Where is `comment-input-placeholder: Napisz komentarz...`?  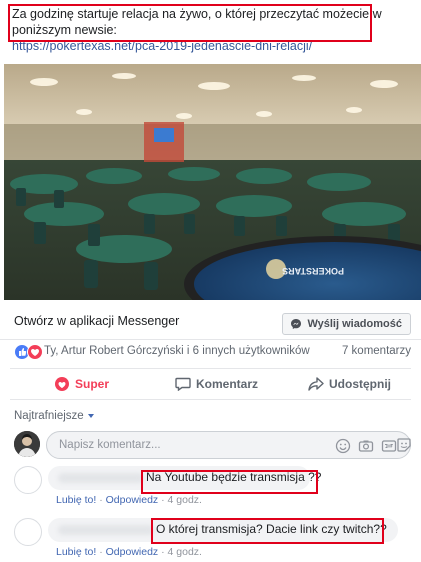 comment-input-placeholder: Napisz komentarz... is located at coordinates (110, 445).